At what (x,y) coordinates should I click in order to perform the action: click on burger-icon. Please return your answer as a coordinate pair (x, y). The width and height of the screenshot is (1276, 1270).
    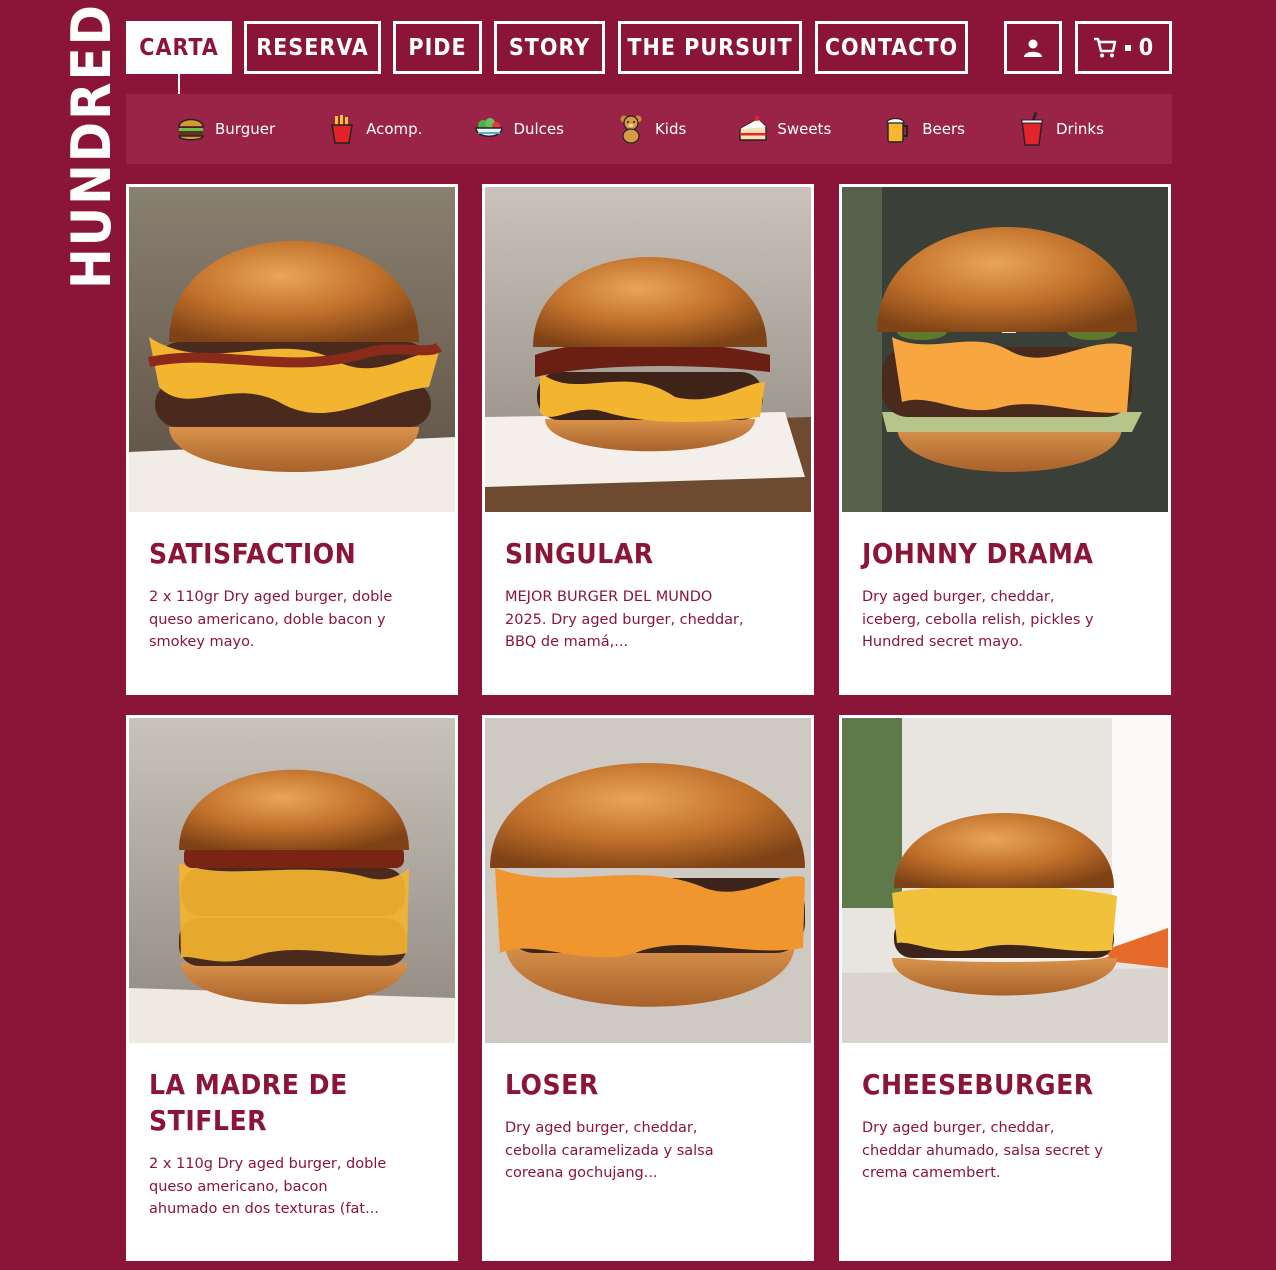
    Looking at the image, I should click on (191, 129).